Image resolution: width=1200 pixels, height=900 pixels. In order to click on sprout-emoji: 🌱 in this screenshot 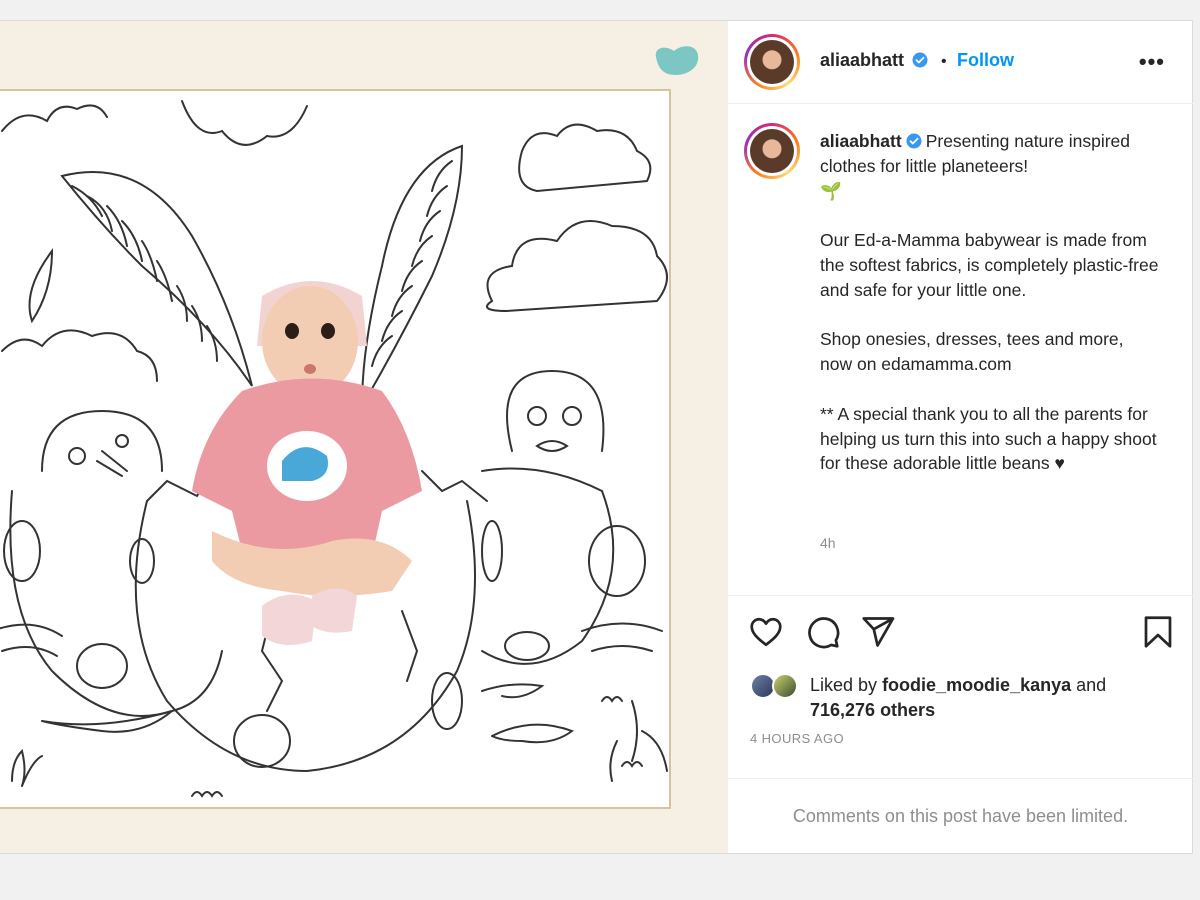, I will do `click(831, 190)`.